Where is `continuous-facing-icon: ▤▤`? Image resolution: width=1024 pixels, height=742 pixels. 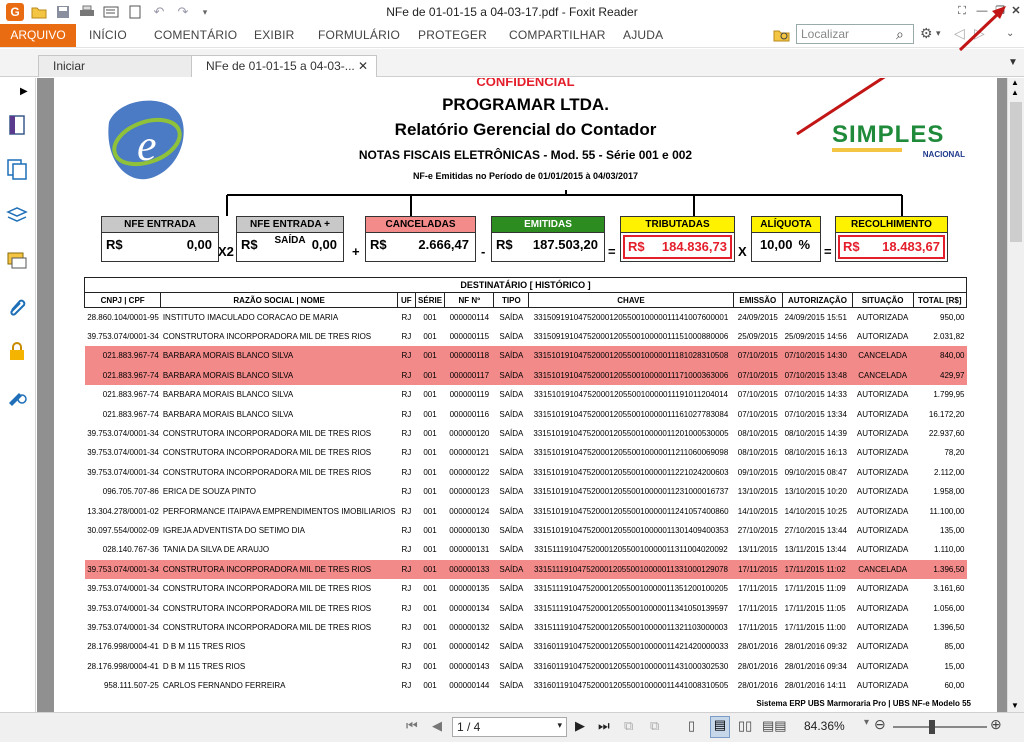 continuous-facing-icon: ▤▤ is located at coordinates (774, 726).